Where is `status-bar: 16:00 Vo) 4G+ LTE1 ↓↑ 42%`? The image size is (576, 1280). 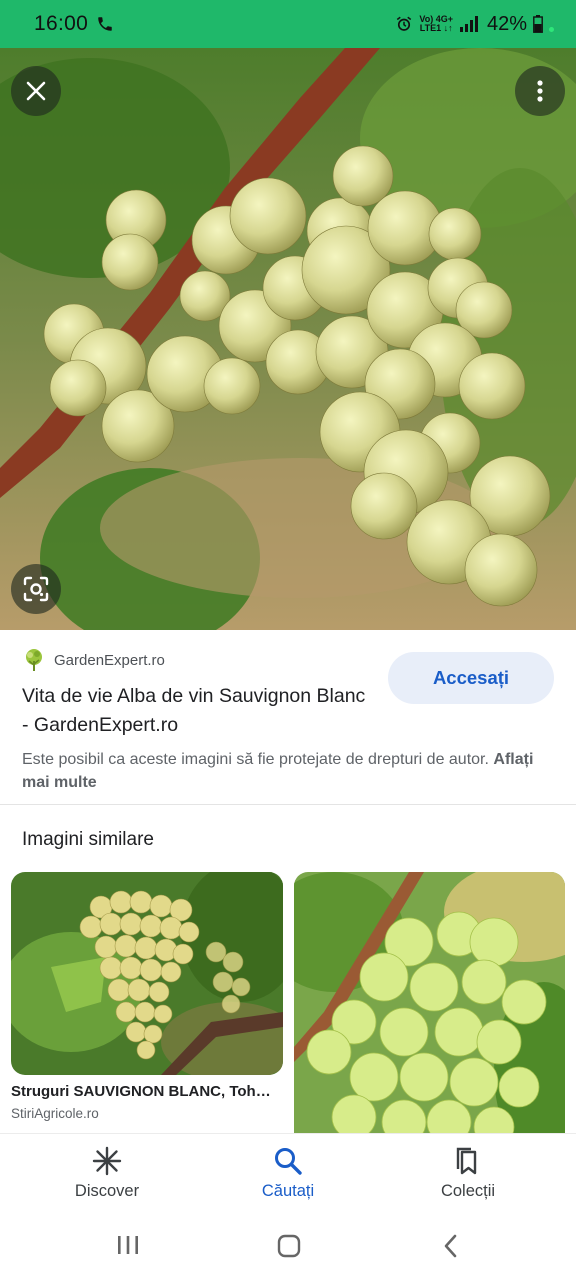 status-bar: 16:00 Vo) 4G+ LTE1 ↓↑ 42% is located at coordinates (288, 24).